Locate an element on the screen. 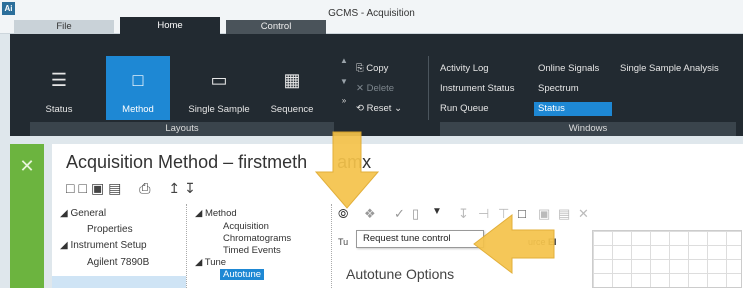 This screenshot has width=743, height=288. run-queue-button: Run Queue is located at coordinates (464, 109).